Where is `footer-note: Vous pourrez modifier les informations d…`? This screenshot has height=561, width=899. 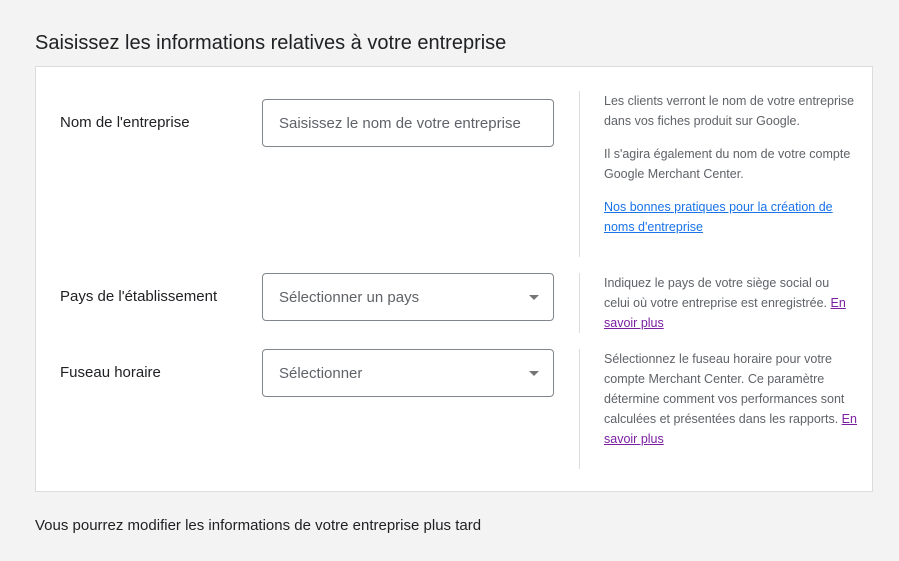
footer-note: Vous pourrez modifier les informations d… is located at coordinates (258, 525).